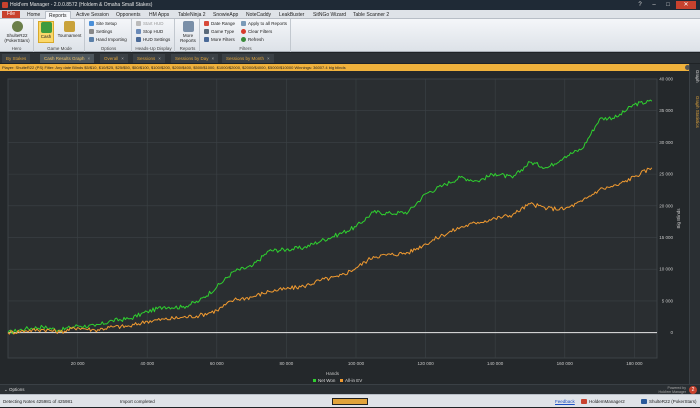 Image resolution: width=700 pixels, height=408 pixels. I want to click on hand-importing-button: Hand Importing, so click(108, 39).